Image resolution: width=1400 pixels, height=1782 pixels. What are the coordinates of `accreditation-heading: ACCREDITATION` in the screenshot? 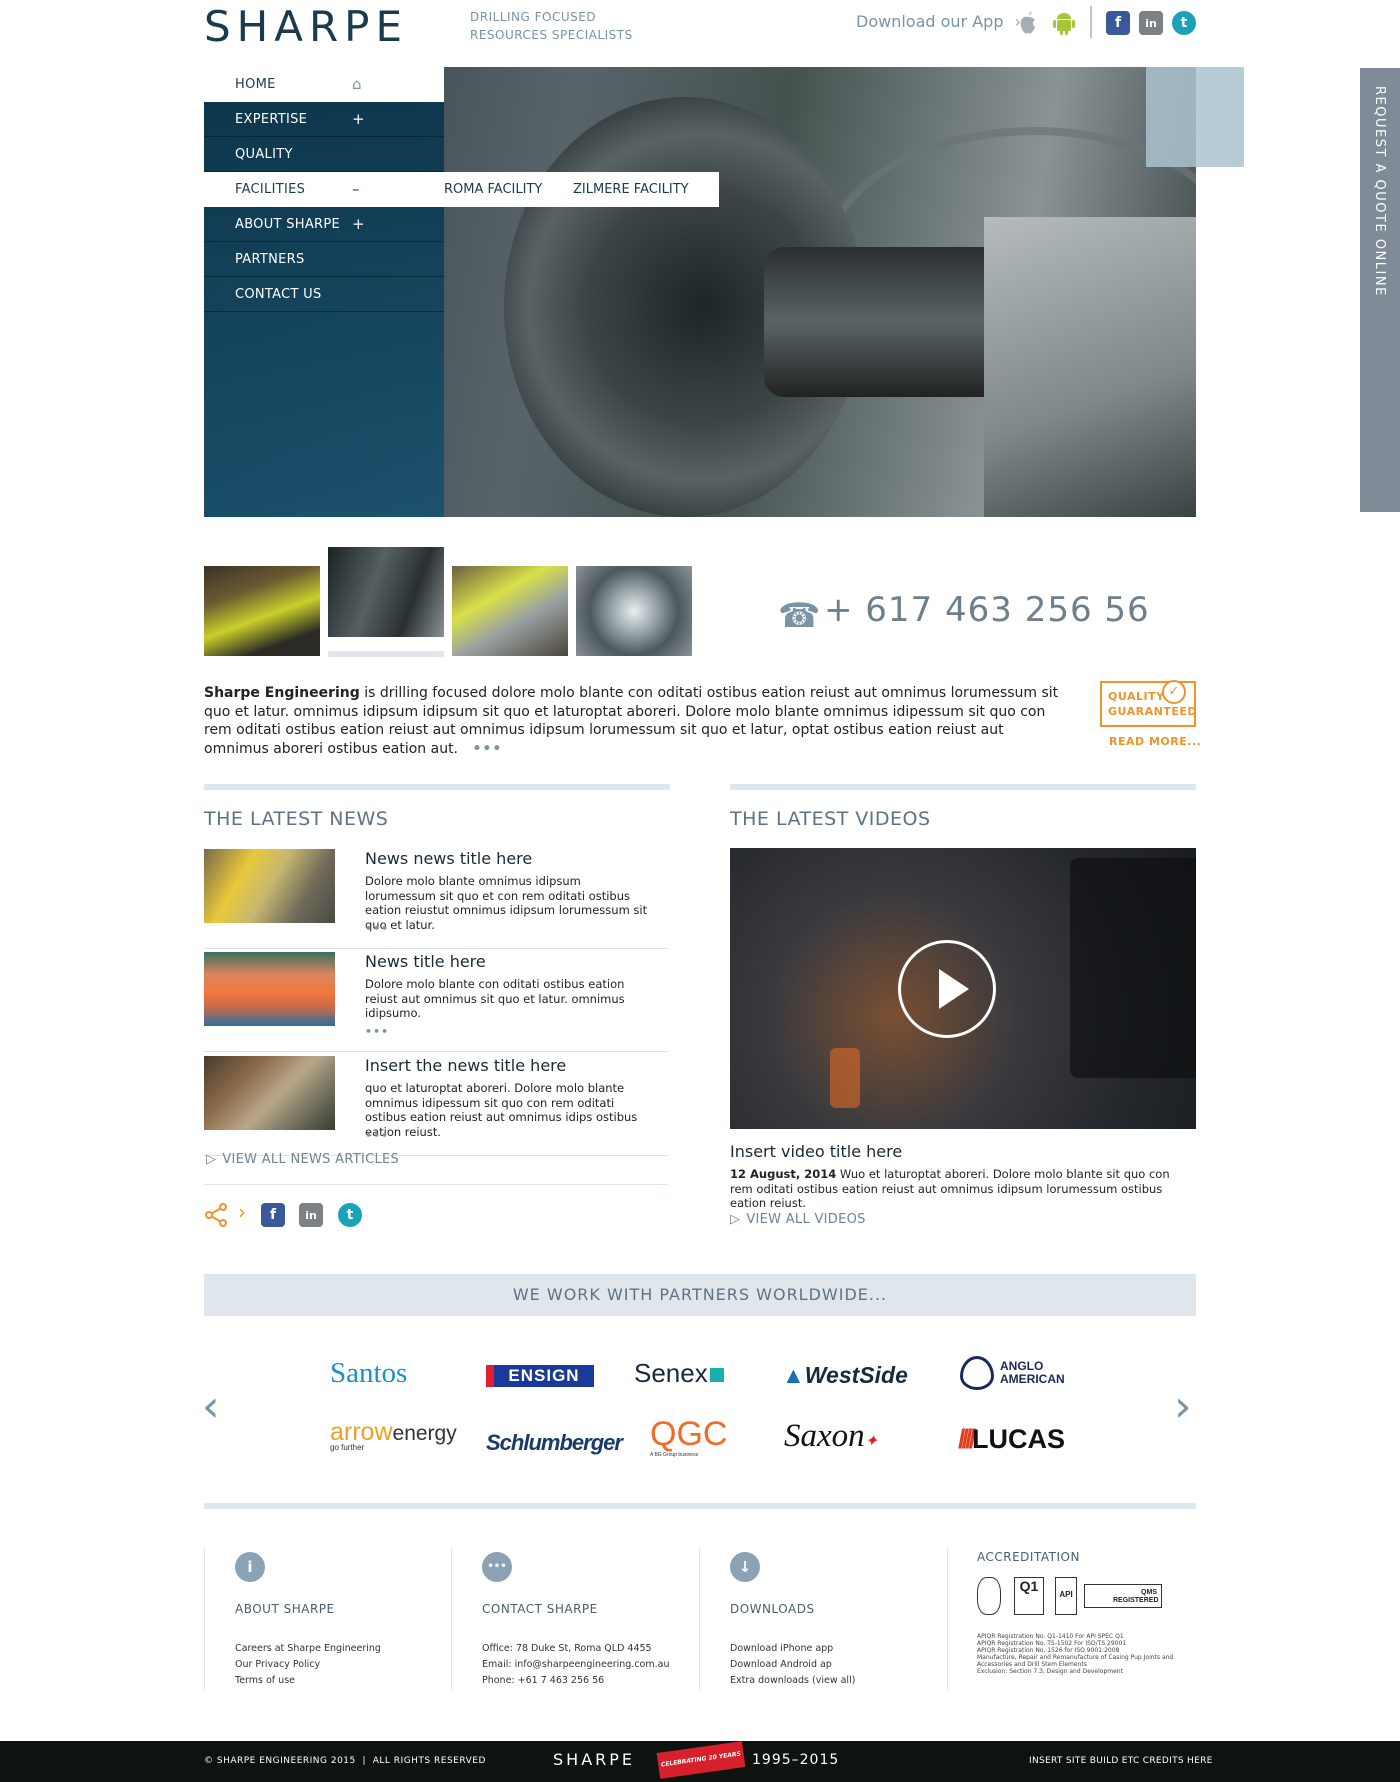 It's located at (1028, 1557).